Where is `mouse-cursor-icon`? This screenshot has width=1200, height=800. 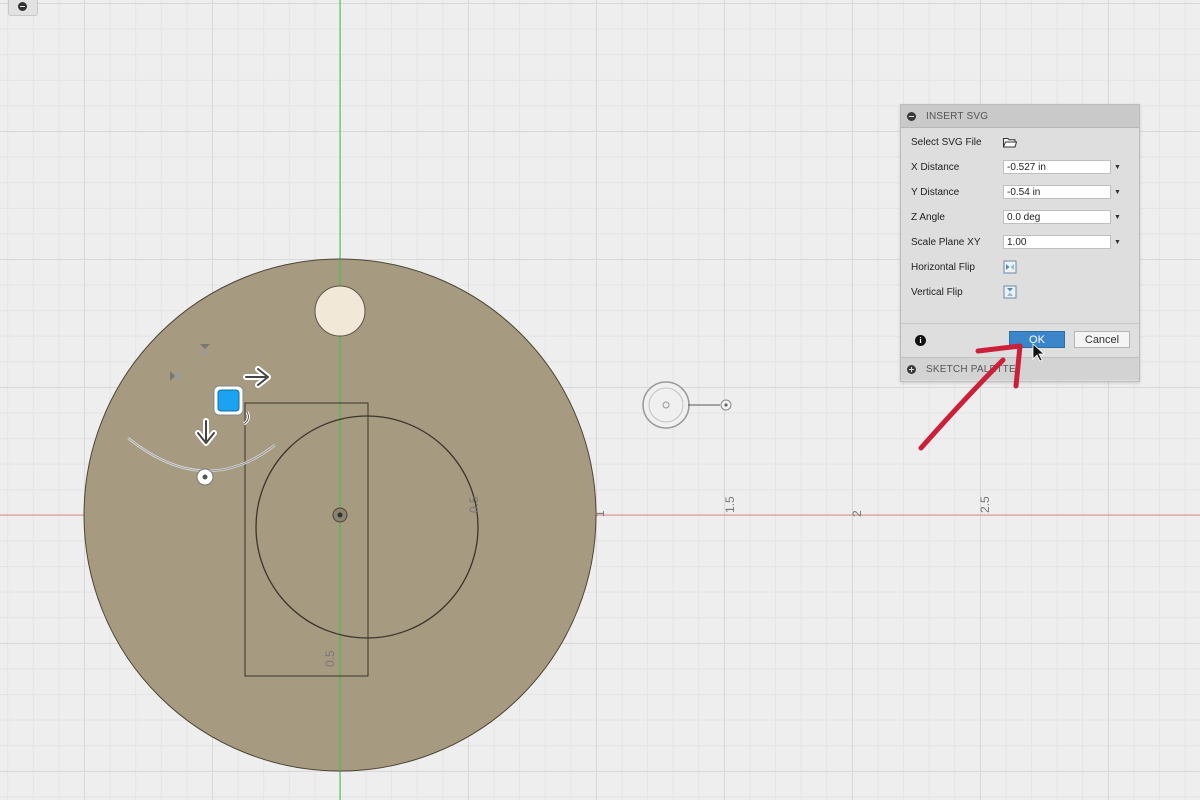
mouse-cursor-icon is located at coordinates (1039, 352).